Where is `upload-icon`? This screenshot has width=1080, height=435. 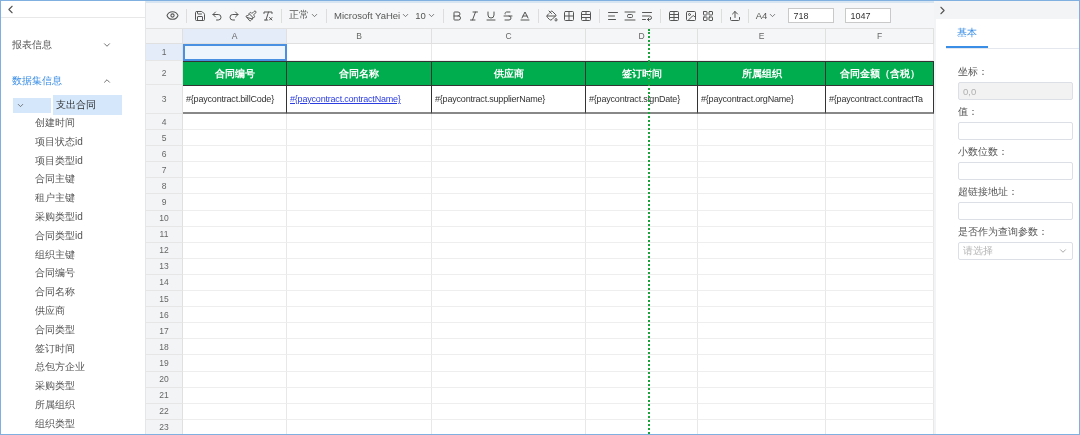 upload-icon is located at coordinates (734, 15).